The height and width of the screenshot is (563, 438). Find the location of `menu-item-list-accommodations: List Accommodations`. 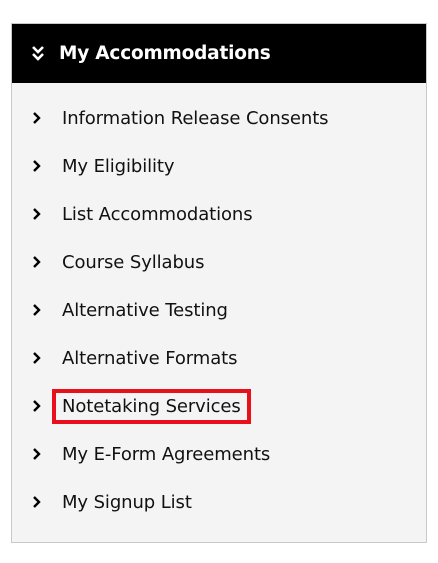

menu-item-list-accommodations: List Accommodations is located at coordinates (219, 214).